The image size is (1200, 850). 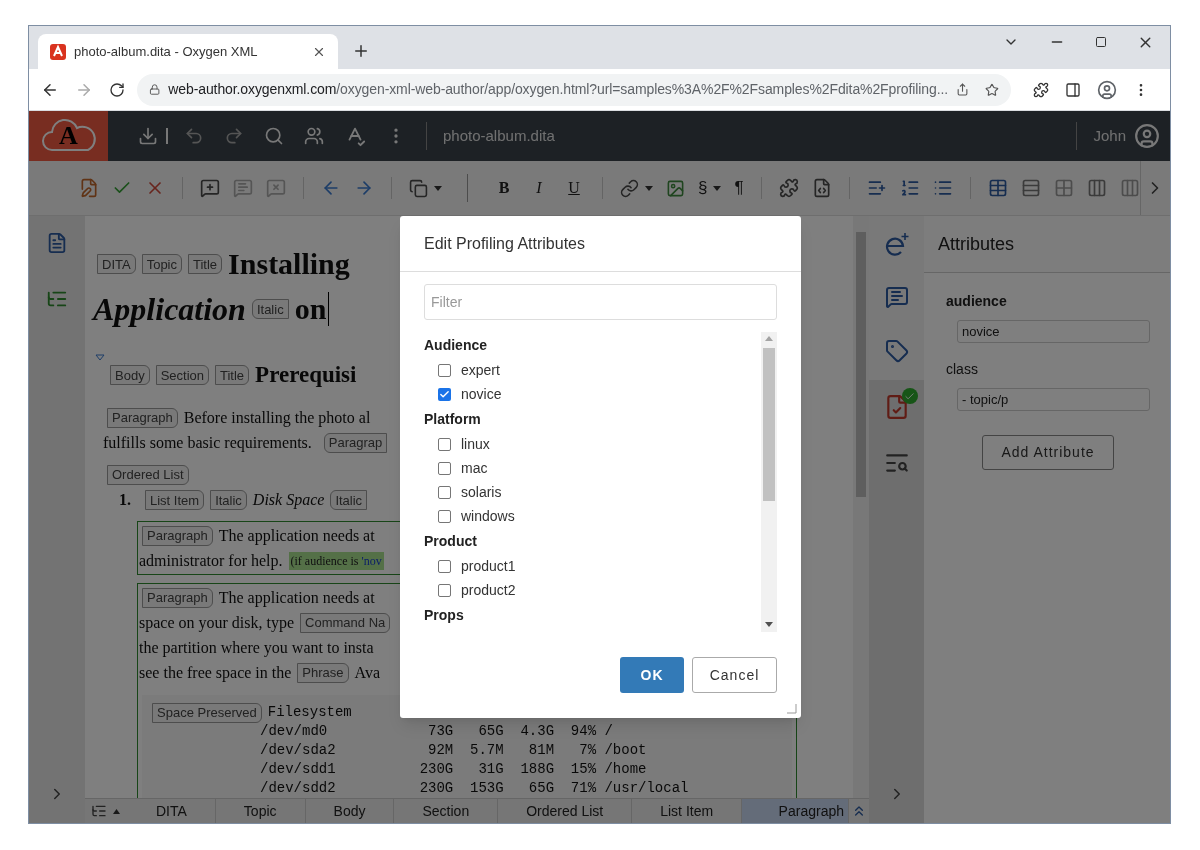 I want to click on file-edit-icon, so click(x=89, y=188).